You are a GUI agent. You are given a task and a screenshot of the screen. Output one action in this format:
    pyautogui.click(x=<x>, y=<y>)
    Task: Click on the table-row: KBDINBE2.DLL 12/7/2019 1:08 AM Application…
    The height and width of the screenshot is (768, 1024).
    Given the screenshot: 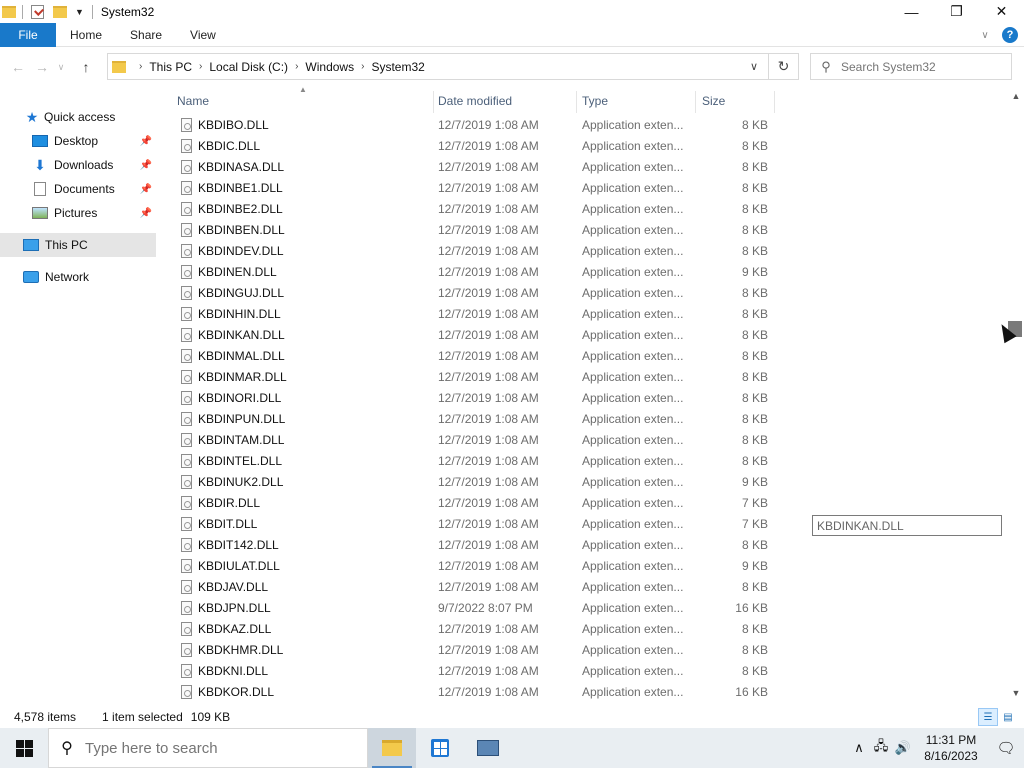 What is the action you would take?
    pyautogui.click(x=476, y=209)
    